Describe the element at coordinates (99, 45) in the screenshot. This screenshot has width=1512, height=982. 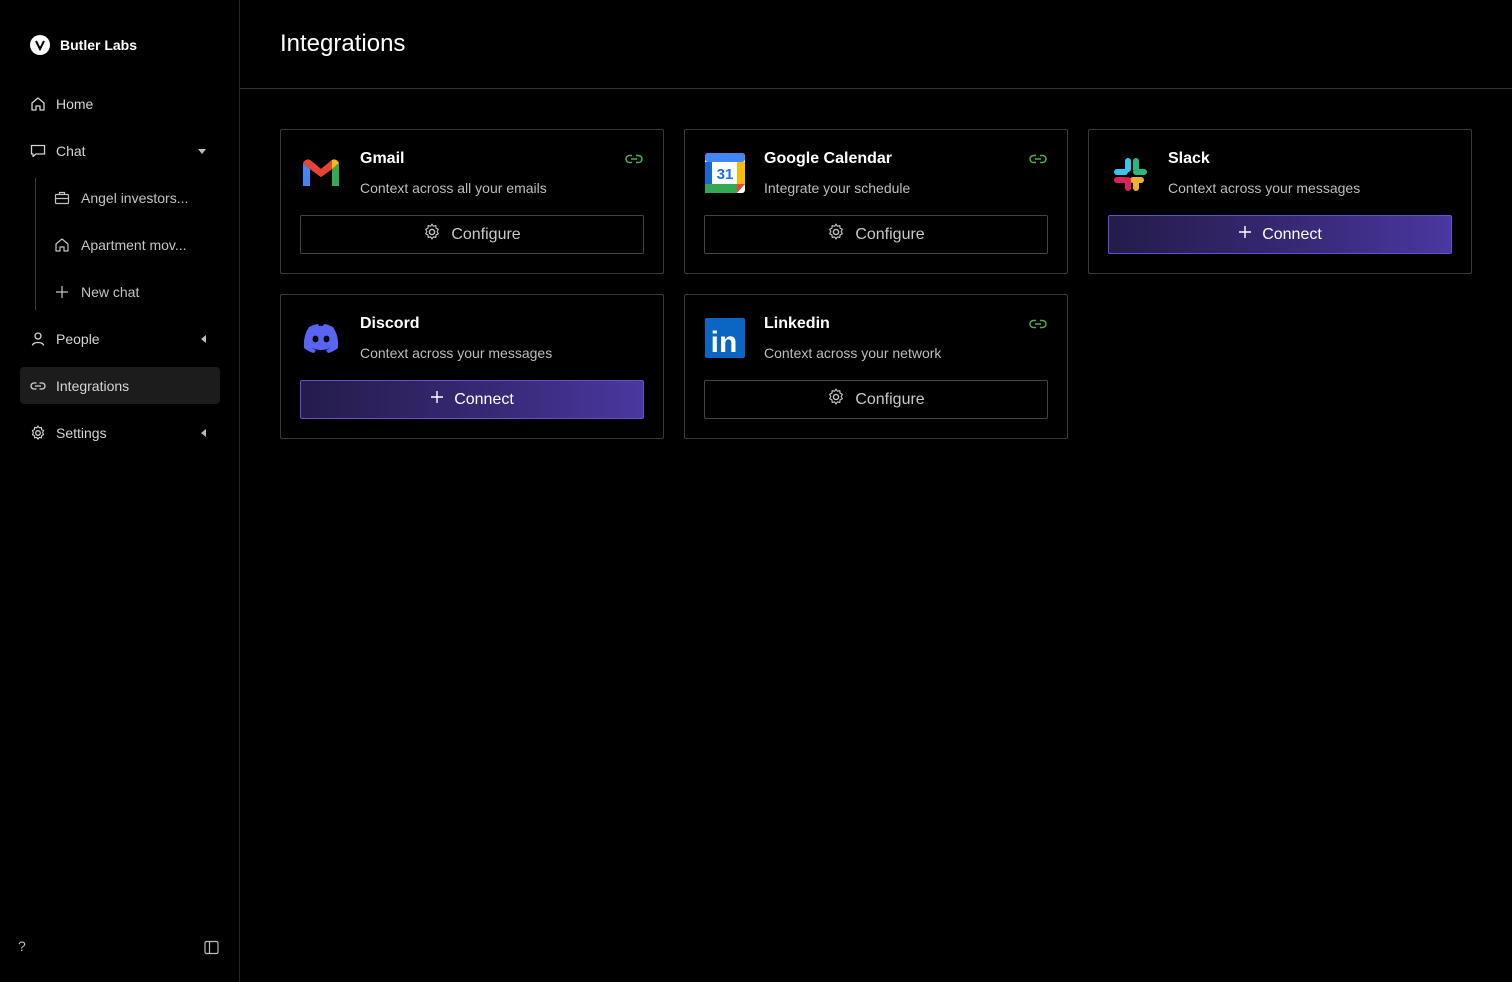
I see `brand-name: Butler Labs` at that location.